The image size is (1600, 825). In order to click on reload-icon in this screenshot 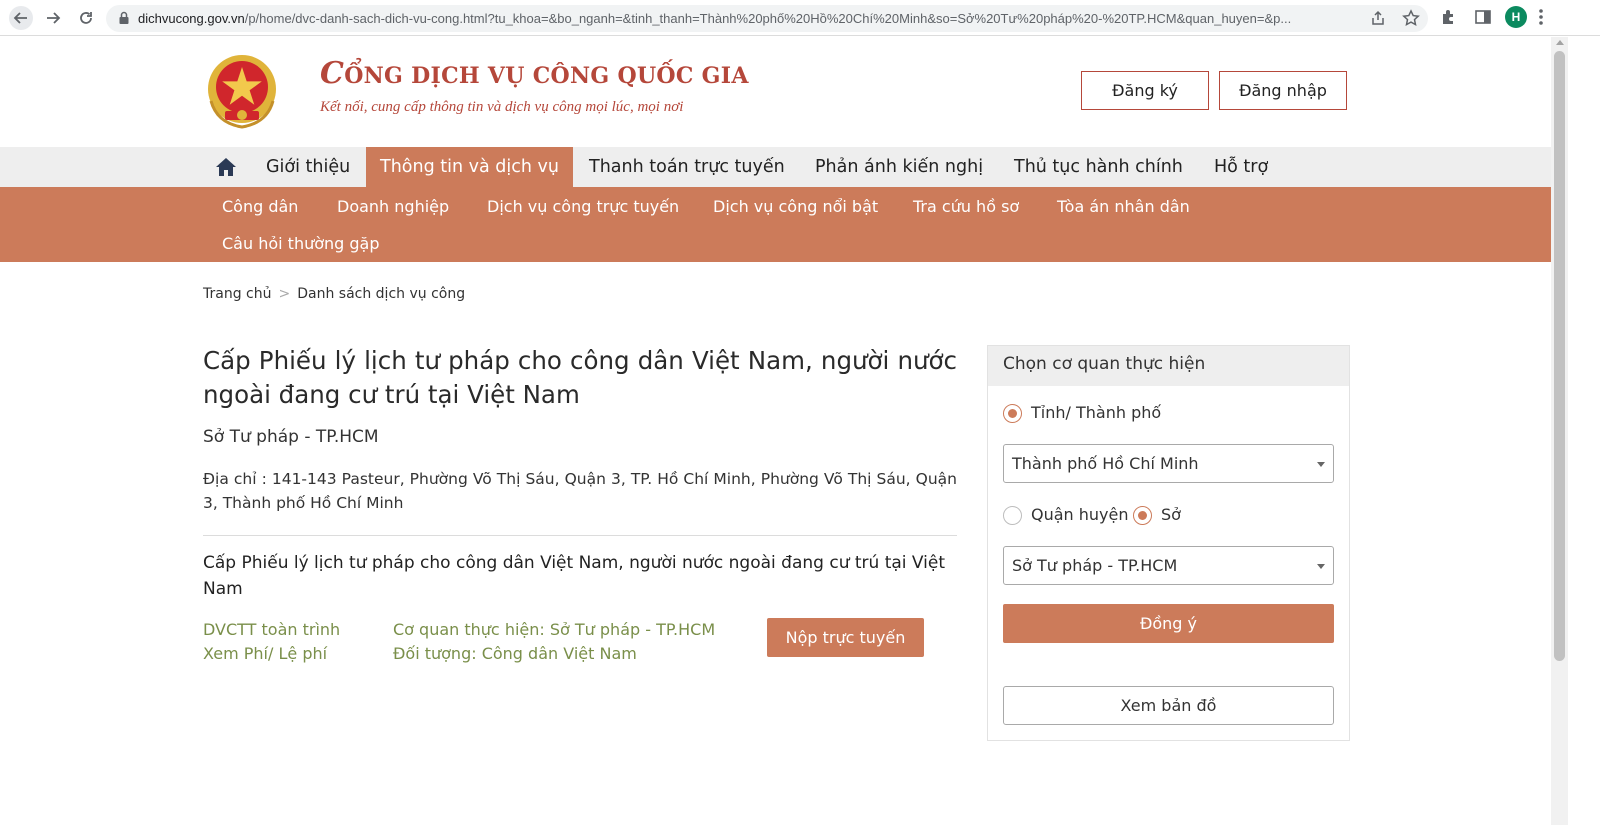, I will do `click(86, 18)`.